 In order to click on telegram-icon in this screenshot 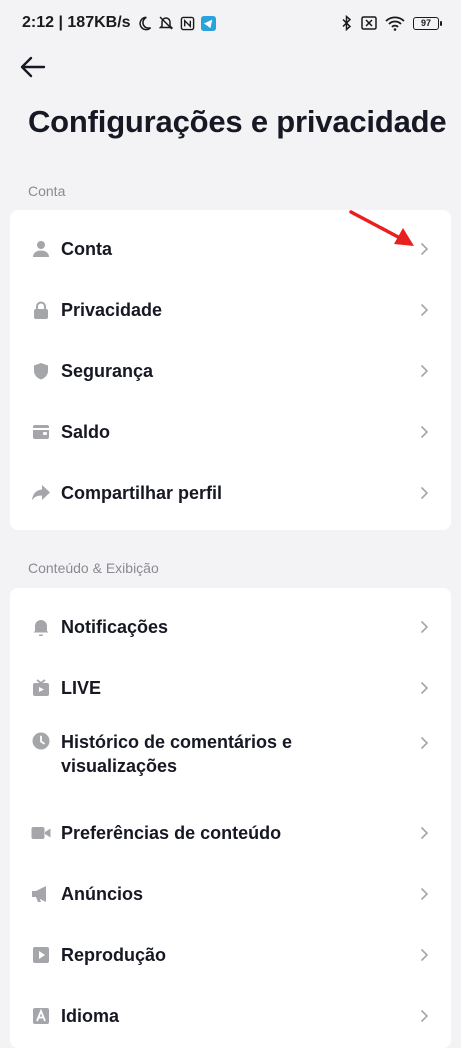, I will do `click(208, 23)`.